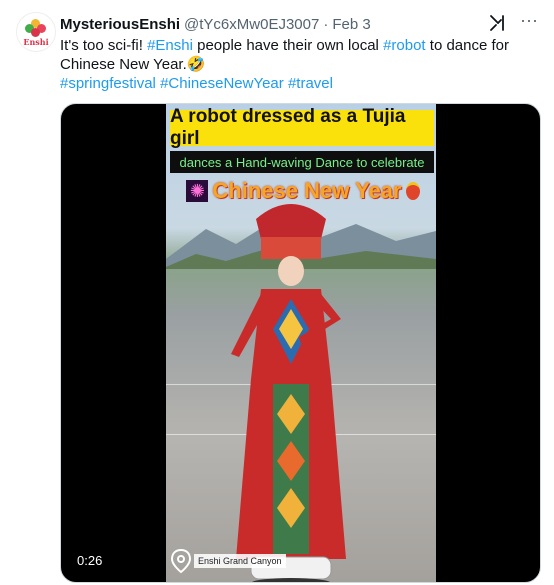  I want to click on hashtag-springfestival: #springfestival, so click(108, 83).